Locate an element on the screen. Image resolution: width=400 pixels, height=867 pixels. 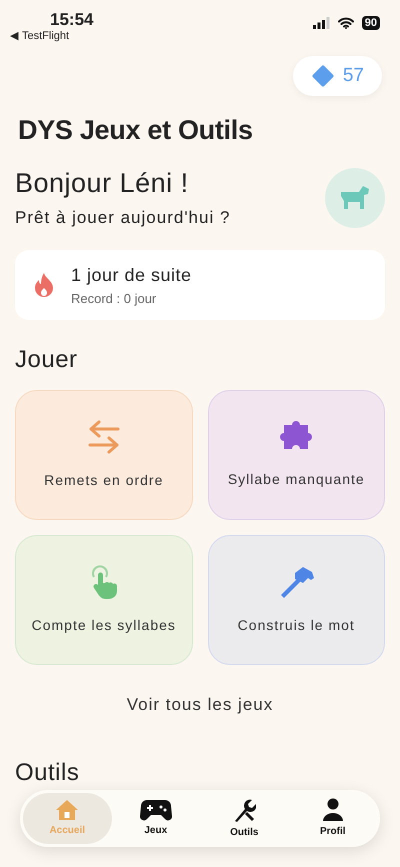
home-icon is located at coordinates (67, 810).